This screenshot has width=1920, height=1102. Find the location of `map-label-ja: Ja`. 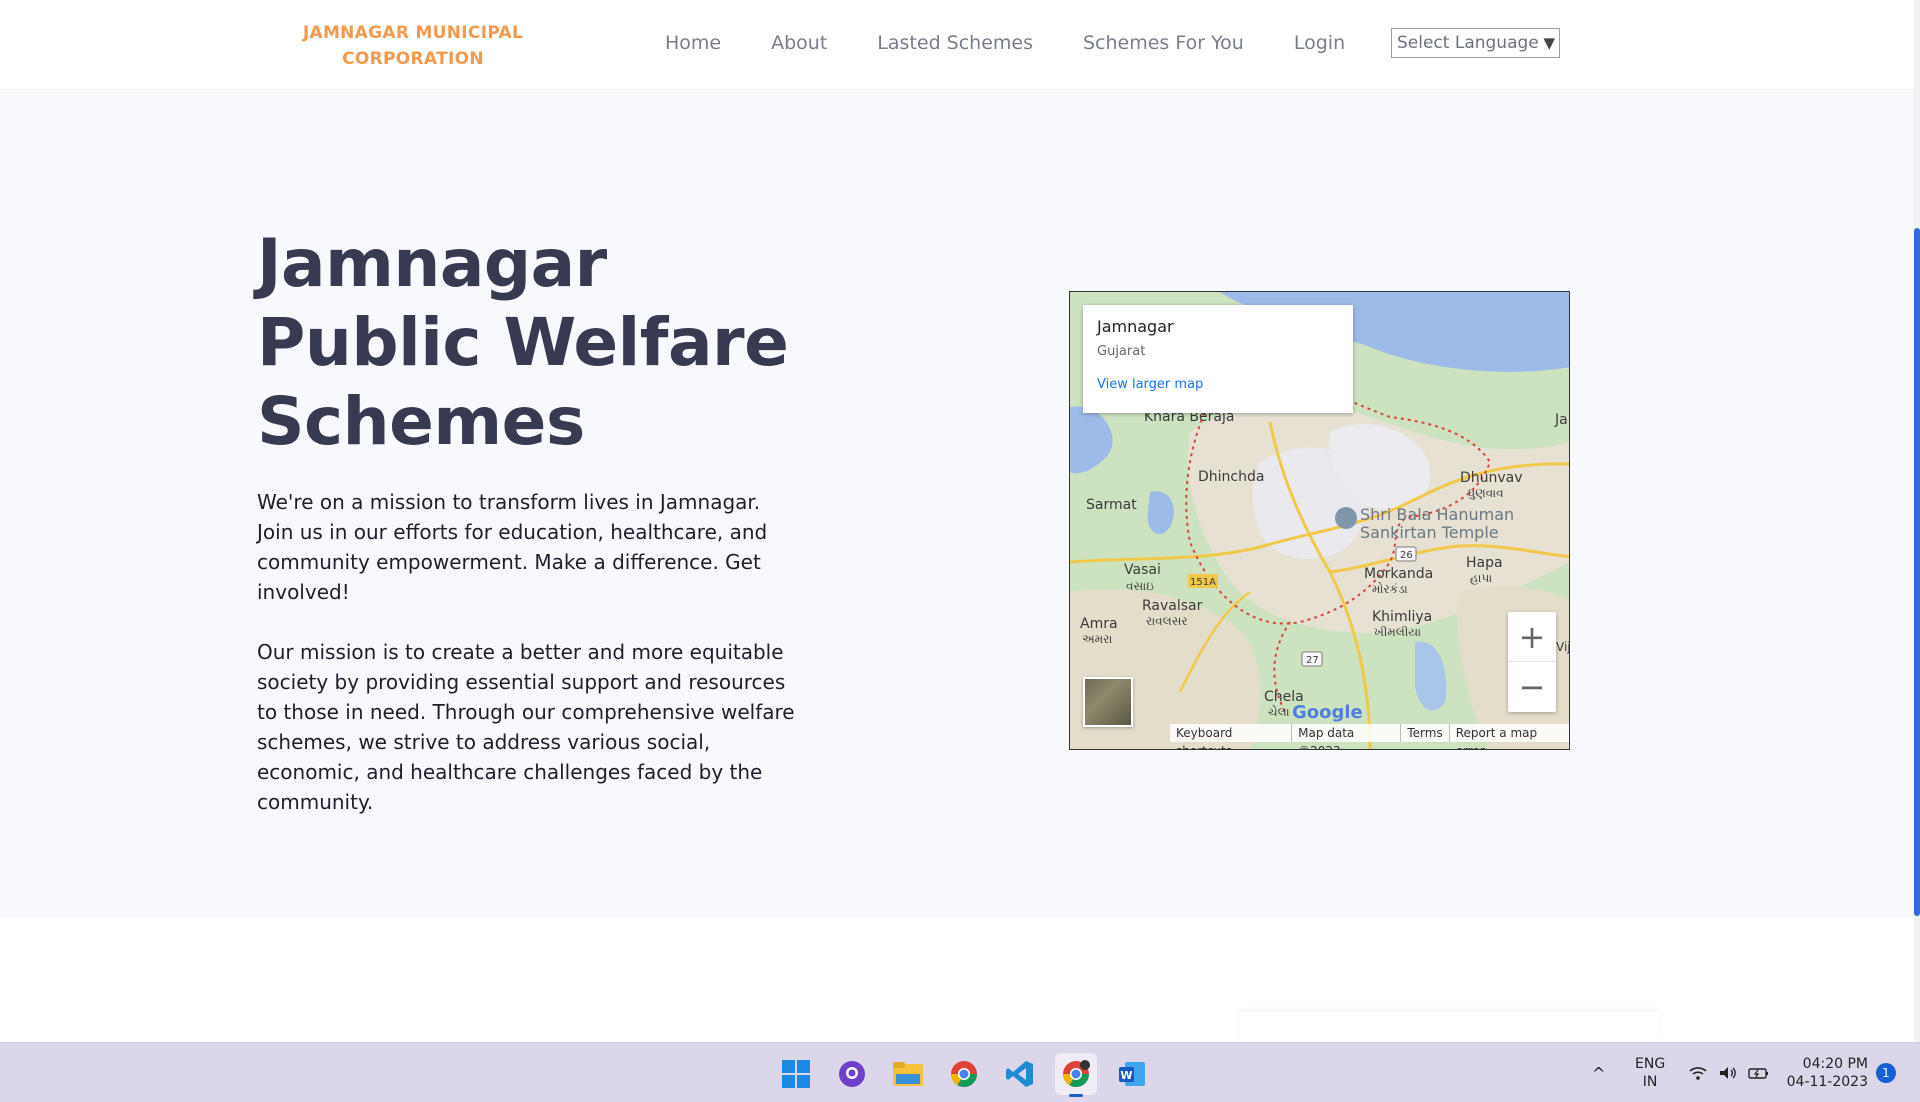

map-label-ja: Ja is located at coordinates (1561, 420).